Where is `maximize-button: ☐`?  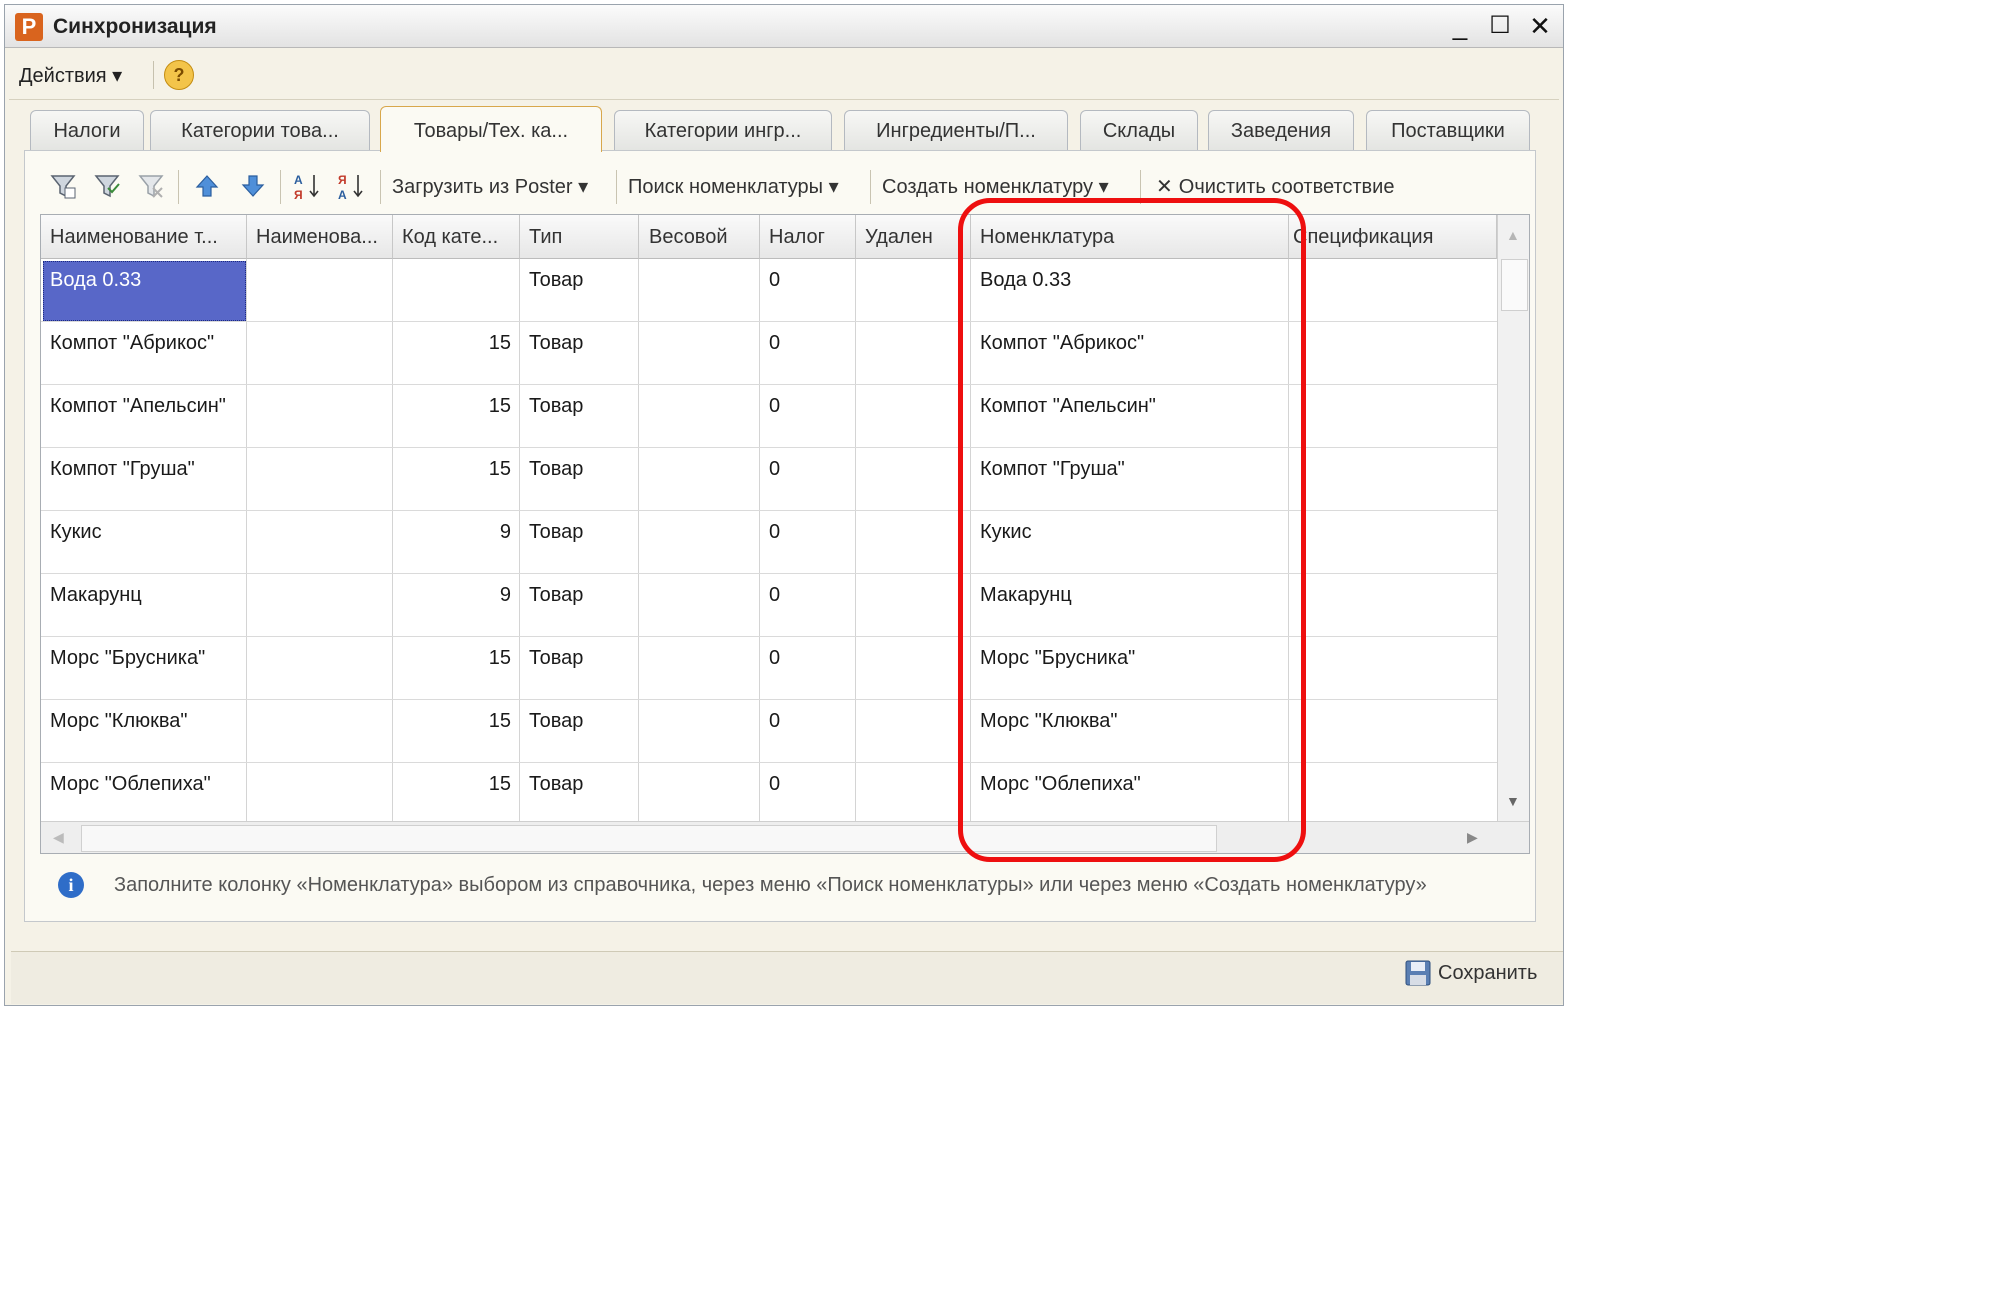
maximize-button: ☐ is located at coordinates (1500, 26).